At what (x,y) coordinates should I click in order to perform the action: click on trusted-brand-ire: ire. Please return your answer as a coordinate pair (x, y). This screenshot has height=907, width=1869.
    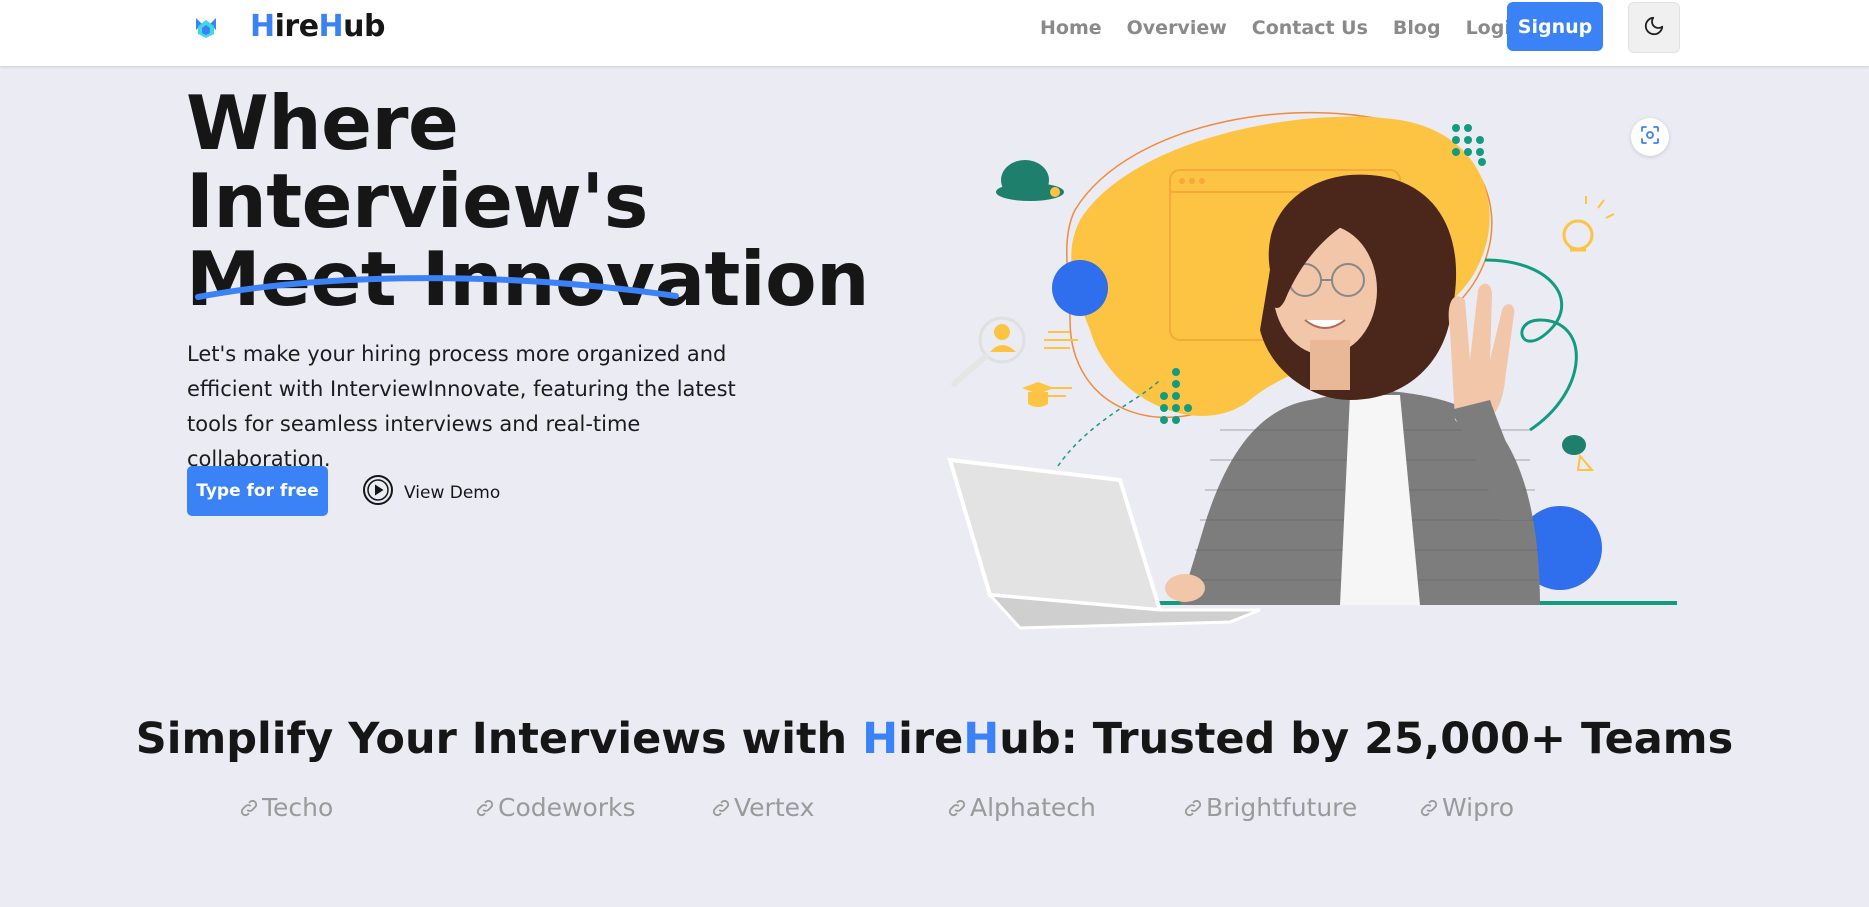
    Looking at the image, I should click on (931, 739).